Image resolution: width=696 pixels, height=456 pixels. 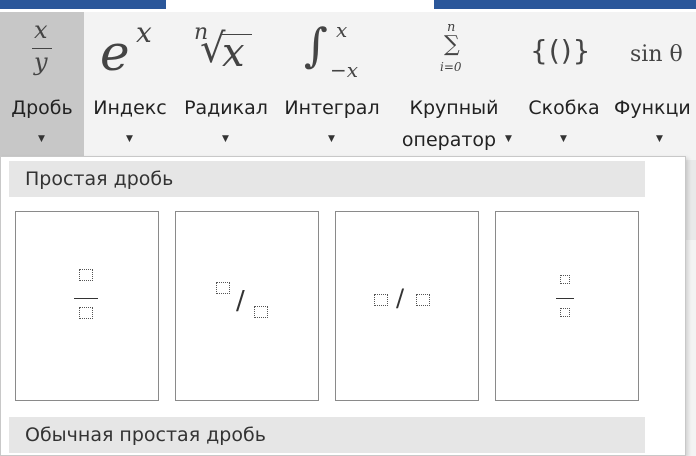 What do you see at coordinates (344, 70) in the screenshot?
I see `integral-lower-glyph: −x` at bounding box center [344, 70].